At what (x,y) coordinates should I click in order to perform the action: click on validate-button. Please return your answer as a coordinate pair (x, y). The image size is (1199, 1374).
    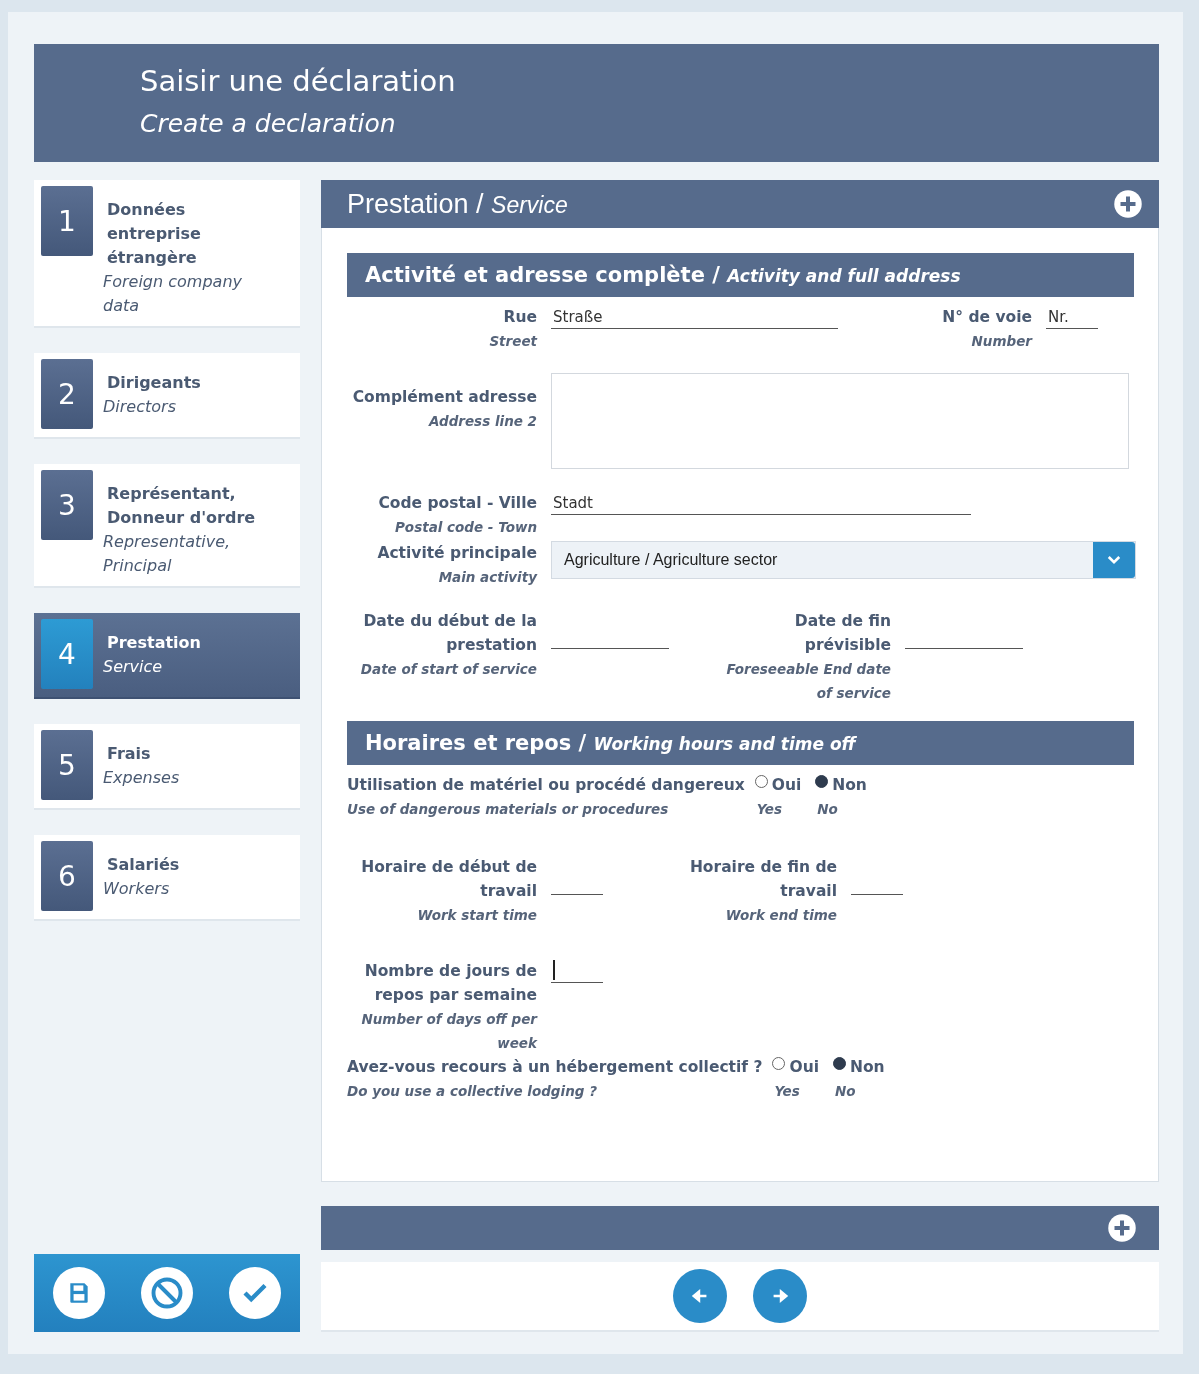
    Looking at the image, I should click on (255, 1293).